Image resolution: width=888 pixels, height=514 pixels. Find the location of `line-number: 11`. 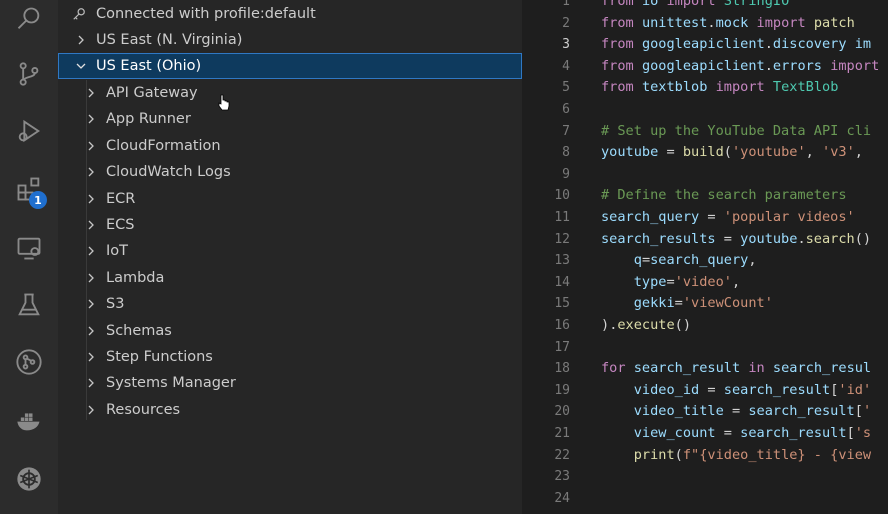

line-number: 11 is located at coordinates (562, 217).